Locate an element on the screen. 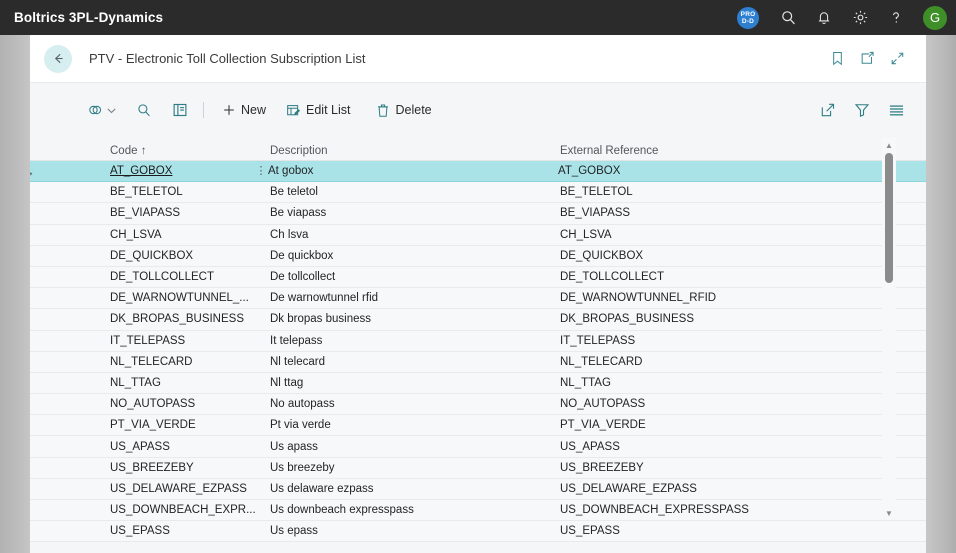  cell-description: Us breezeby is located at coordinates (415, 468).